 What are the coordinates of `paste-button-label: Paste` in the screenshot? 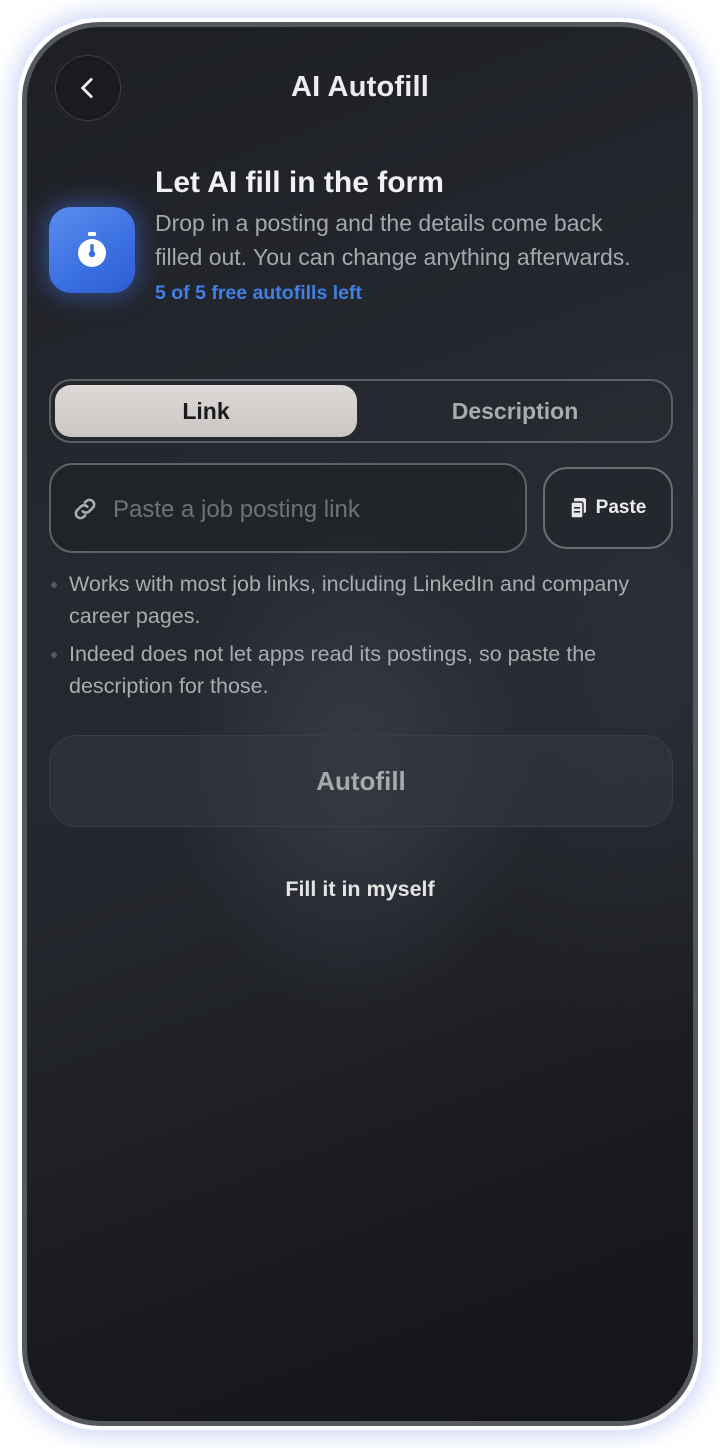 It's located at (621, 507).